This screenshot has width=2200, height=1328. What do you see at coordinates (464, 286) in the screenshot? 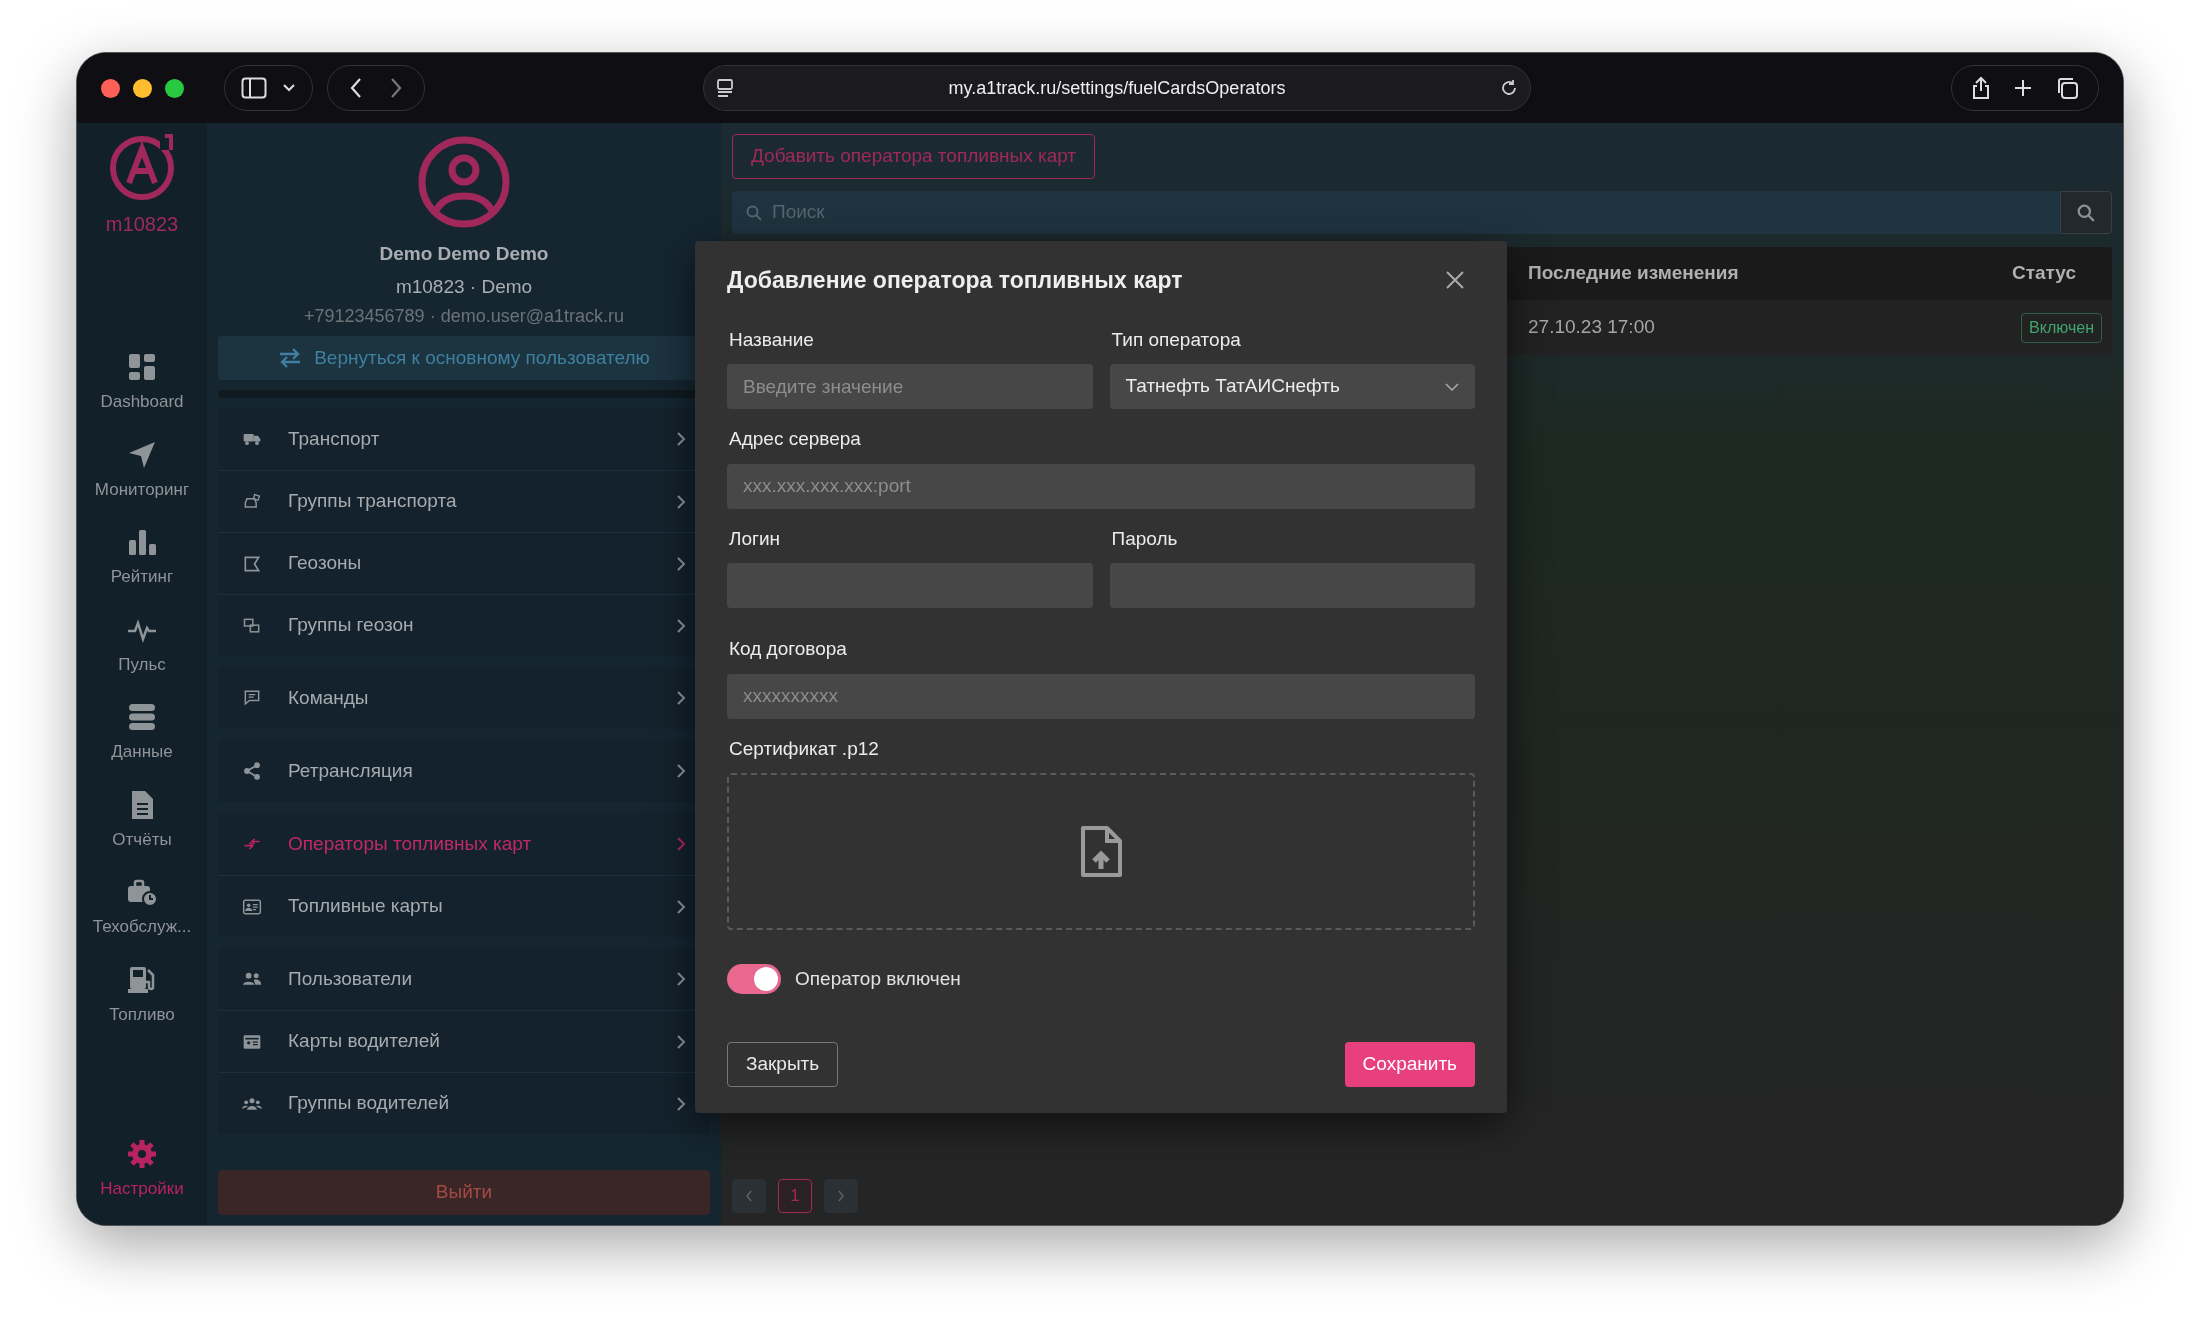
I see `user-account: m10823 · Demo` at bounding box center [464, 286].